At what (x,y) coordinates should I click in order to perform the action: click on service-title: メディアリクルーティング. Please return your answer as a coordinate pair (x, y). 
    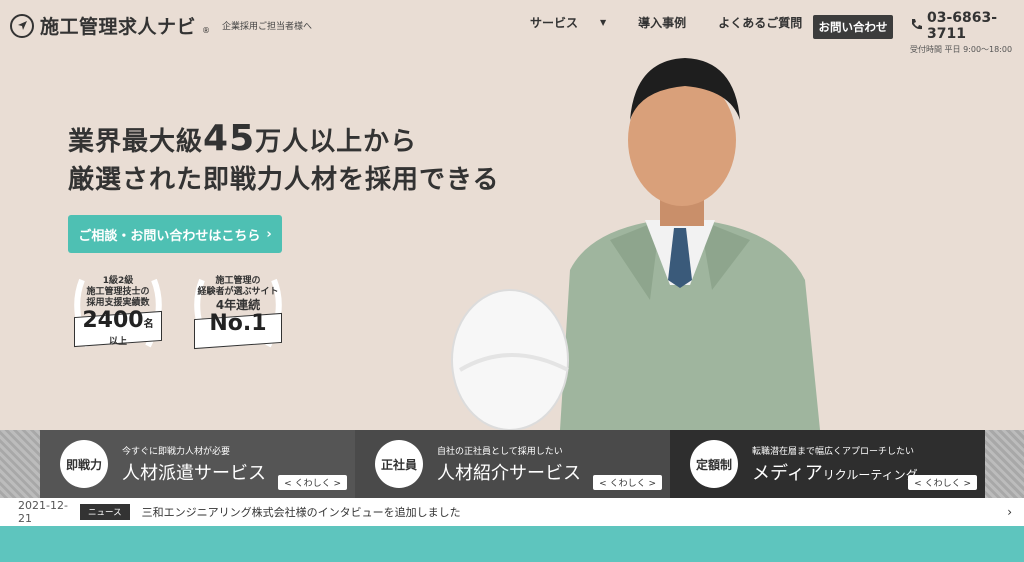
    Looking at the image, I should click on (835, 472).